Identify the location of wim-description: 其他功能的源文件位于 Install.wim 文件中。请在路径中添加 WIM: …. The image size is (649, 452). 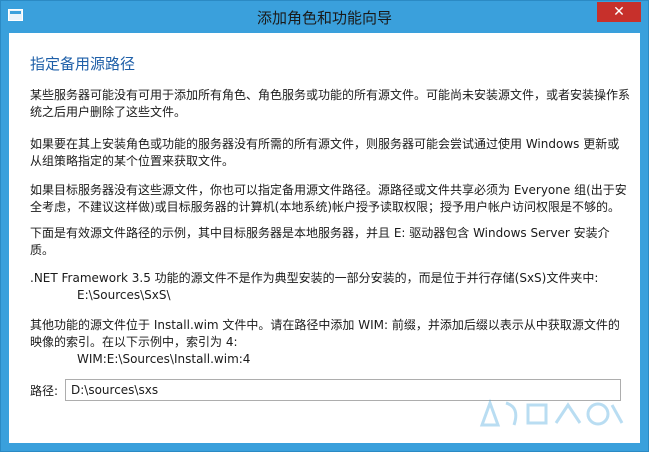
(325, 333).